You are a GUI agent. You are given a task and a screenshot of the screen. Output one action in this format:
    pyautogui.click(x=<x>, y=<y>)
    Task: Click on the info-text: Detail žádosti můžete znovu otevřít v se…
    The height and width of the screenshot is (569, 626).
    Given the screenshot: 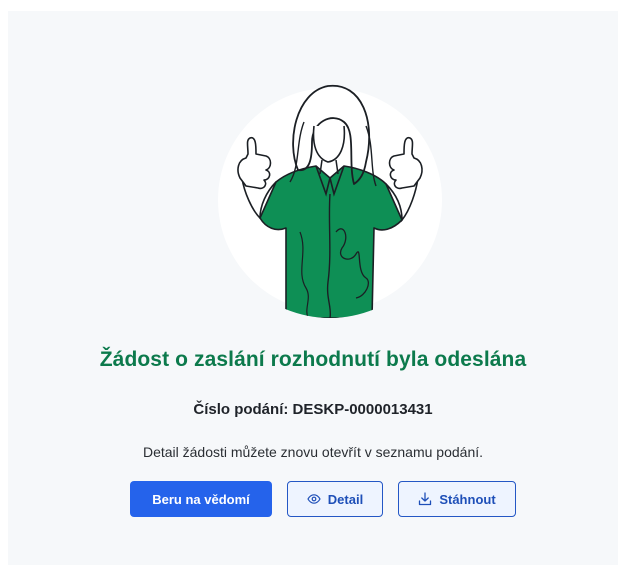 What is the action you would take?
    pyautogui.click(x=313, y=452)
    